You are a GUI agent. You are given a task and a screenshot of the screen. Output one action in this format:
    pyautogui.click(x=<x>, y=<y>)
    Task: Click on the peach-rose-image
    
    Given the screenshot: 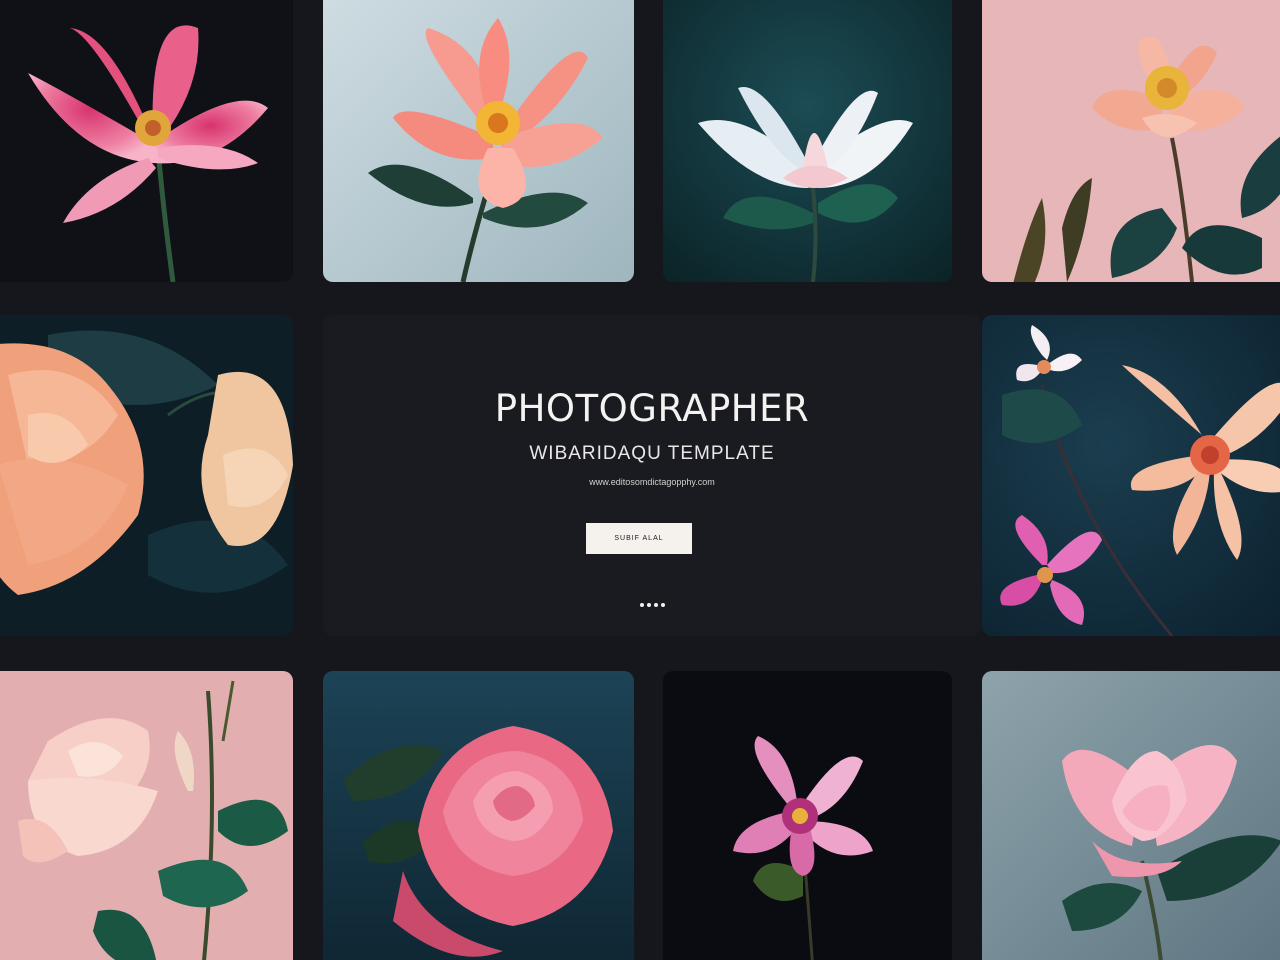 What is the action you would take?
    pyautogui.click(x=146, y=475)
    